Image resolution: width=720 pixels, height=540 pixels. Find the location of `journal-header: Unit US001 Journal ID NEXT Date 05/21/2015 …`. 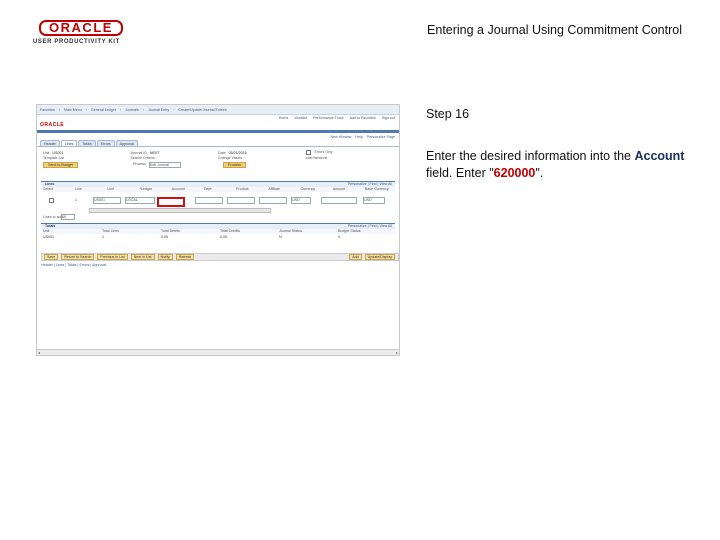

journal-header: Unit US001 Journal ID NEXT Date 05/21/2015 … is located at coordinates (218, 159).